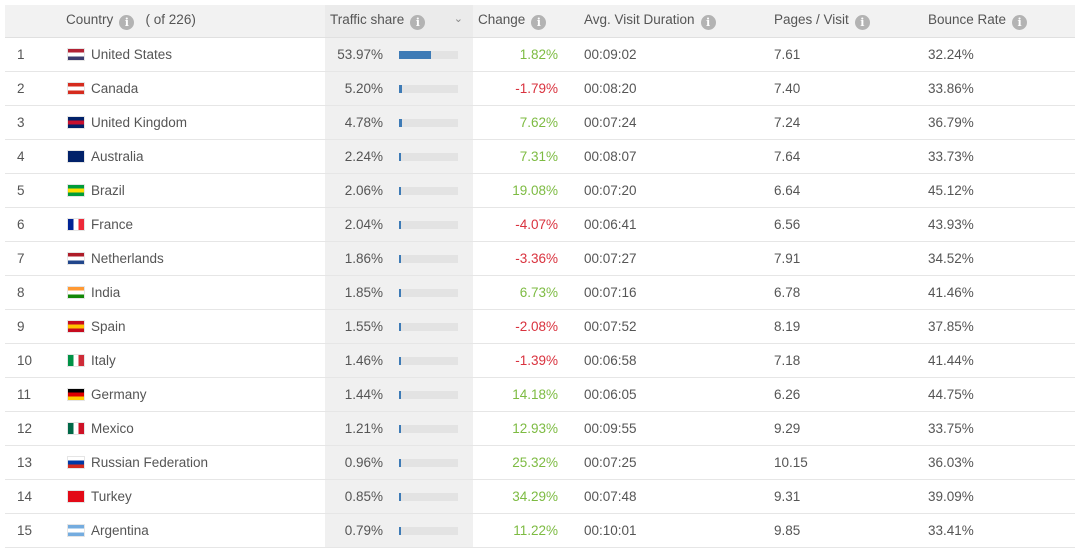 This screenshot has height=551, width=1077. Describe the element at coordinates (525, 88) in the screenshot. I see `change-value: -1.79%` at that location.